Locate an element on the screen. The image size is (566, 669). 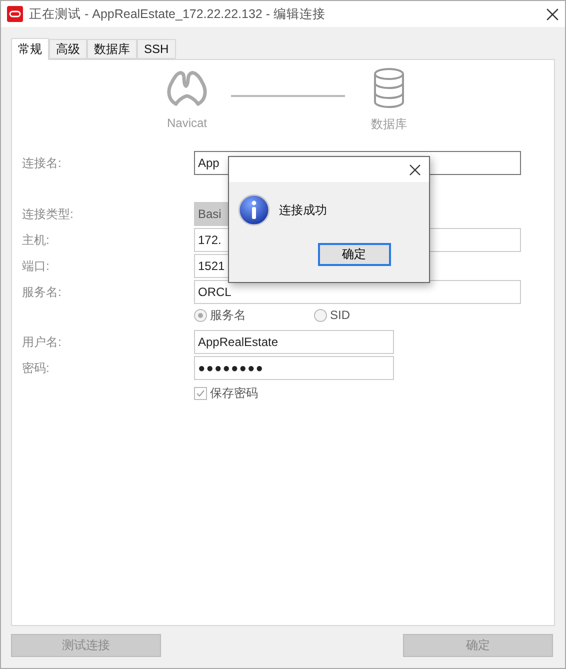
radio-label: SID is located at coordinates (340, 315).